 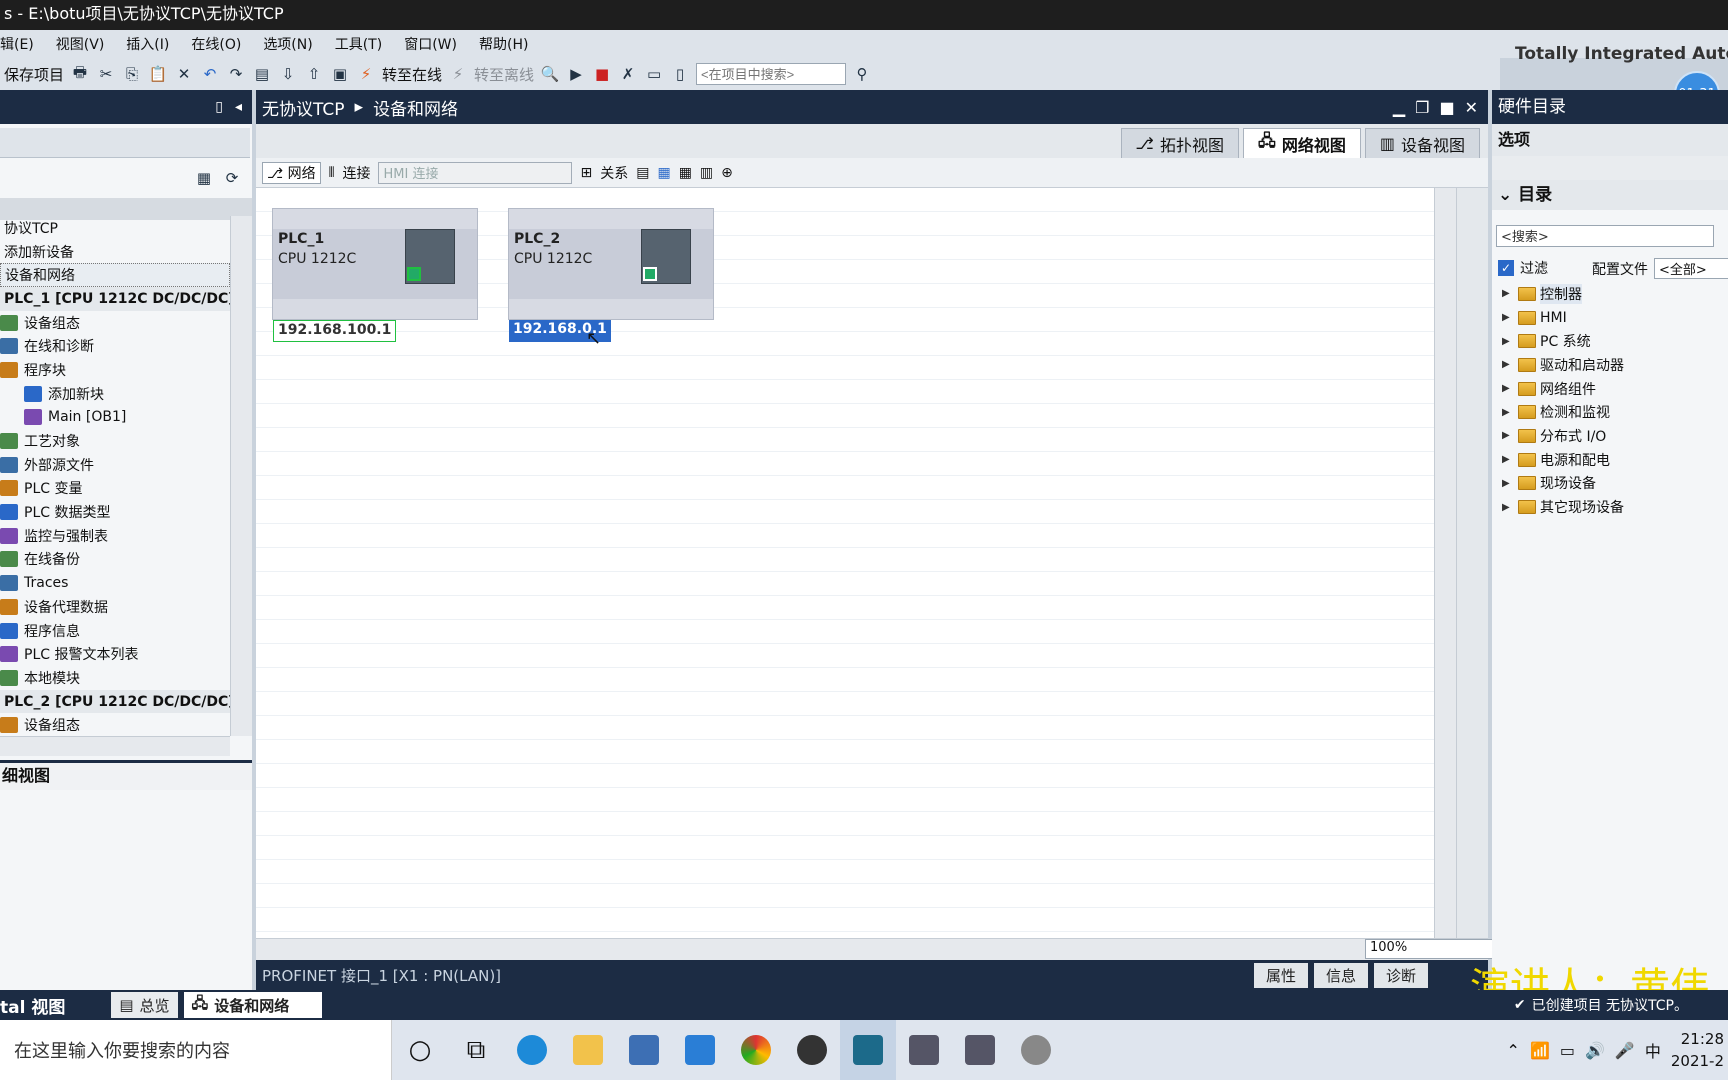 What do you see at coordinates (32, 1005) in the screenshot?
I see `portal-view-button: tal 视图` at bounding box center [32, 1005].